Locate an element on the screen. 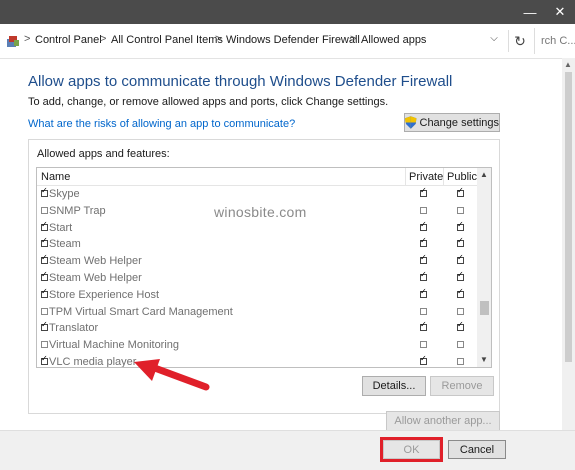 The image size is (575, 470). list-item: Start is located at coordinates (257, 228).